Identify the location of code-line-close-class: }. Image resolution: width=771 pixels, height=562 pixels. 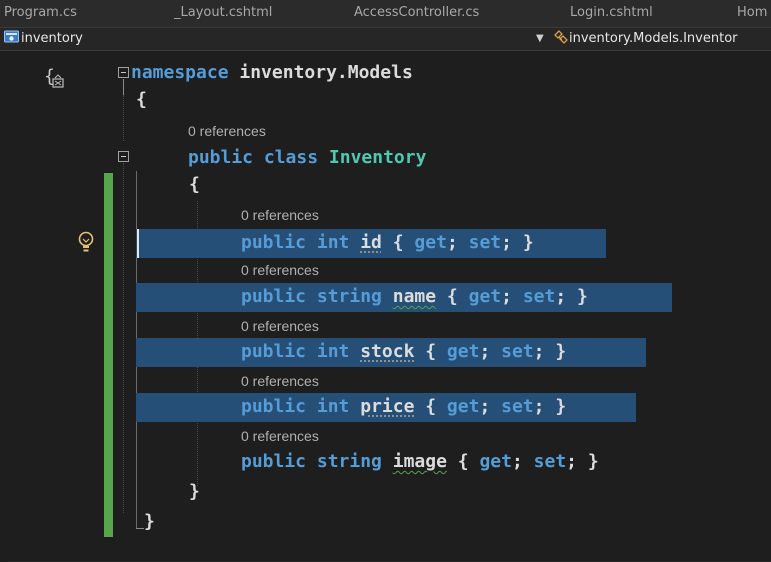
(194, 492).